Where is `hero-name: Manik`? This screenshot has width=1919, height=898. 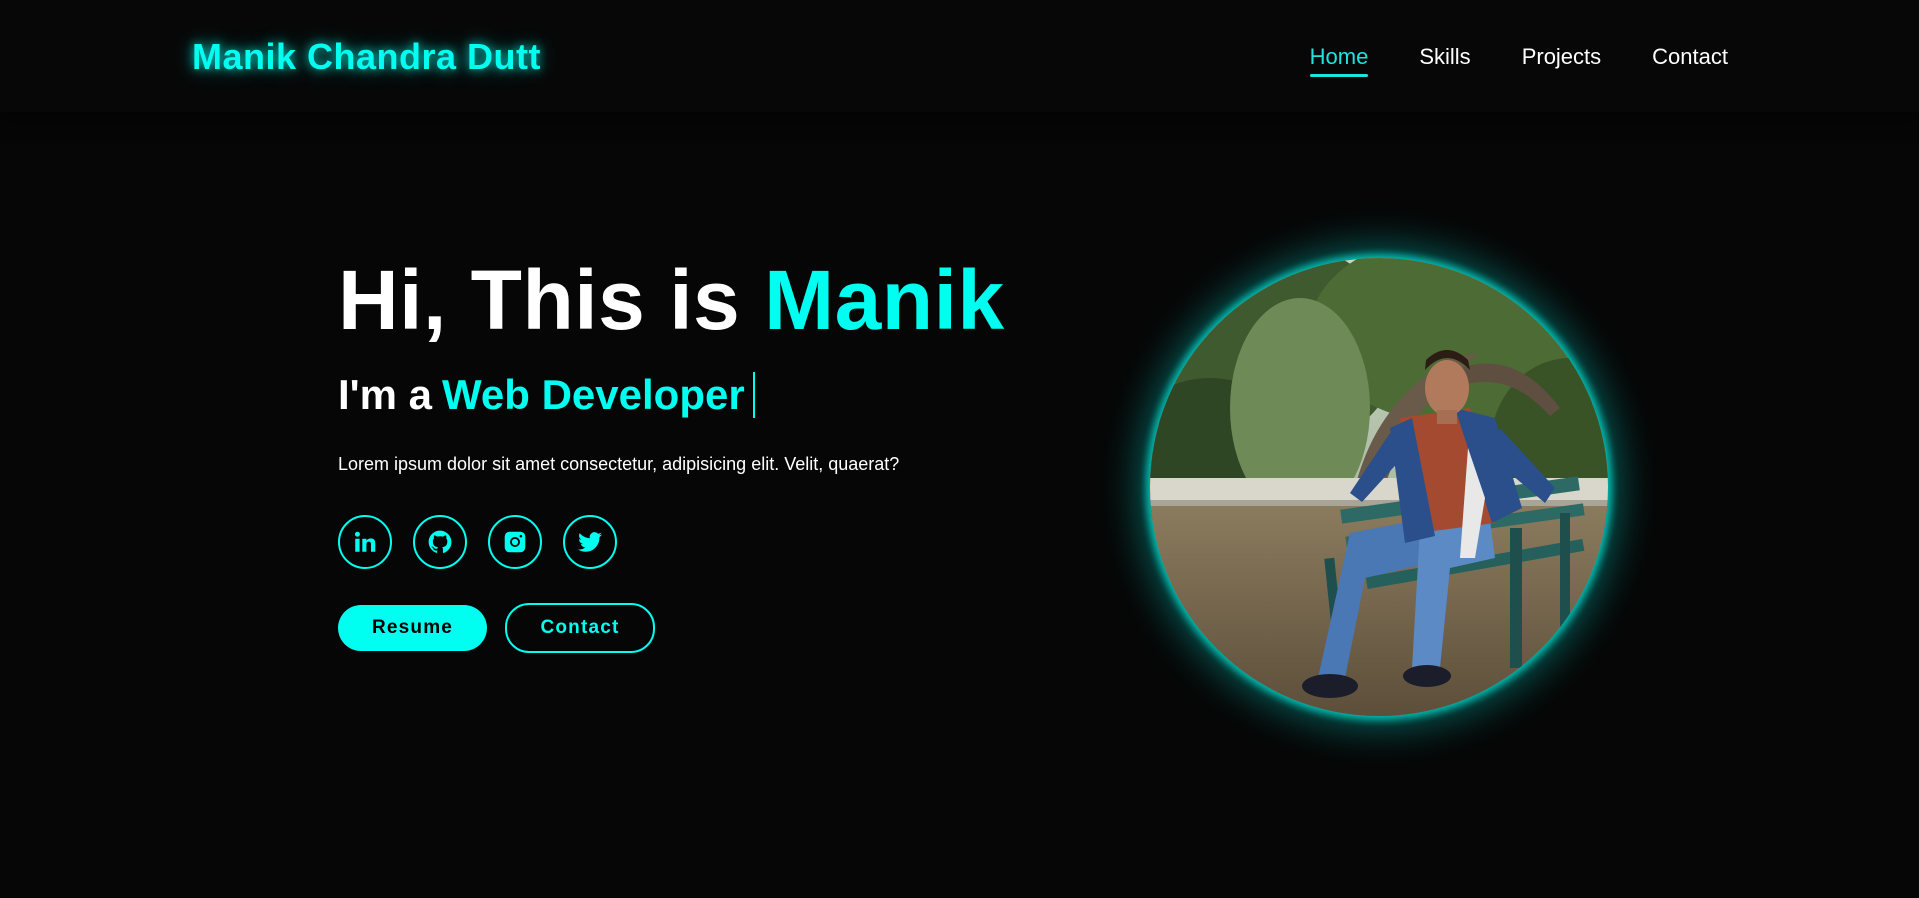 hero-name: Manik is located at coordinates (884, 300).